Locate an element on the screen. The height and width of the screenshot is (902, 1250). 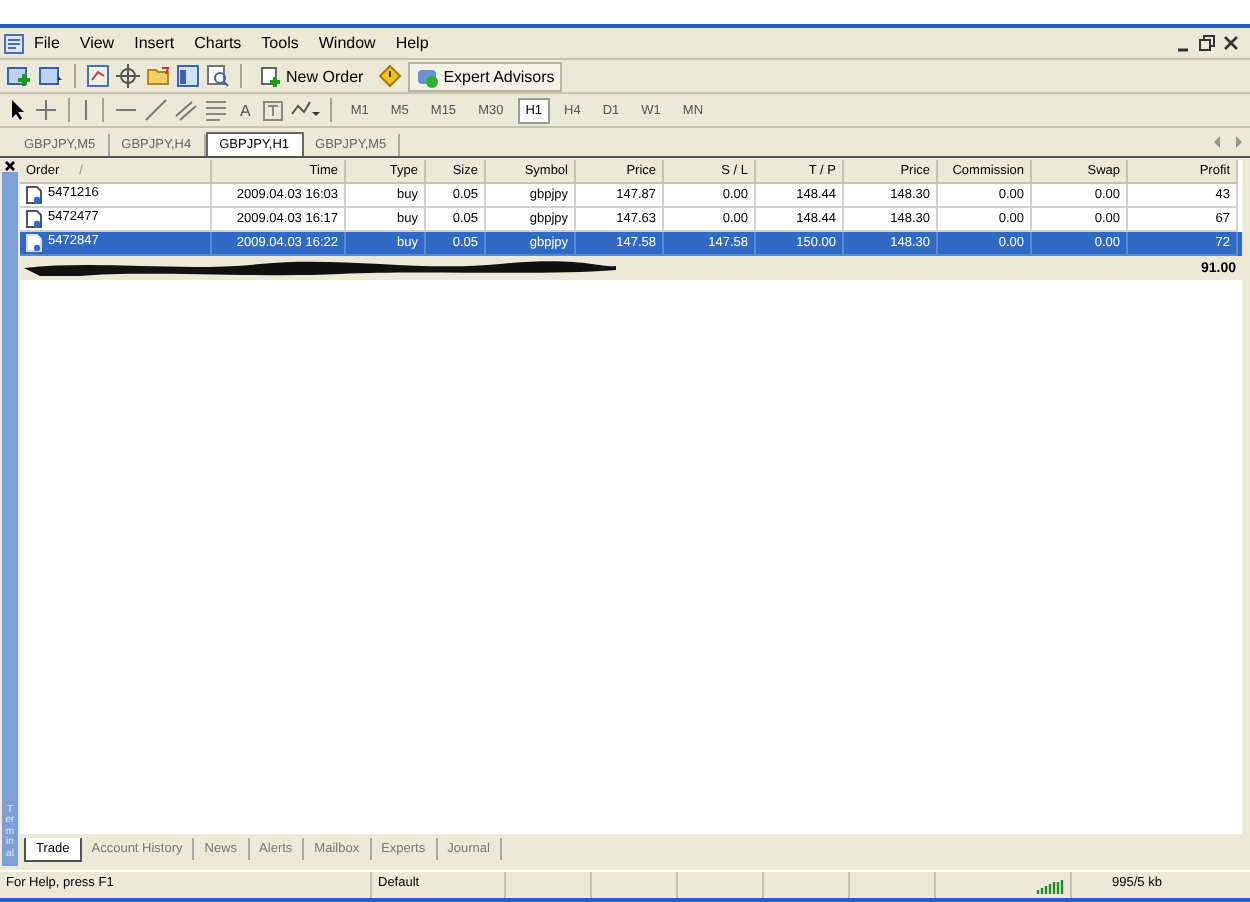
menu-item: Window is located at coordinates (347, 43).